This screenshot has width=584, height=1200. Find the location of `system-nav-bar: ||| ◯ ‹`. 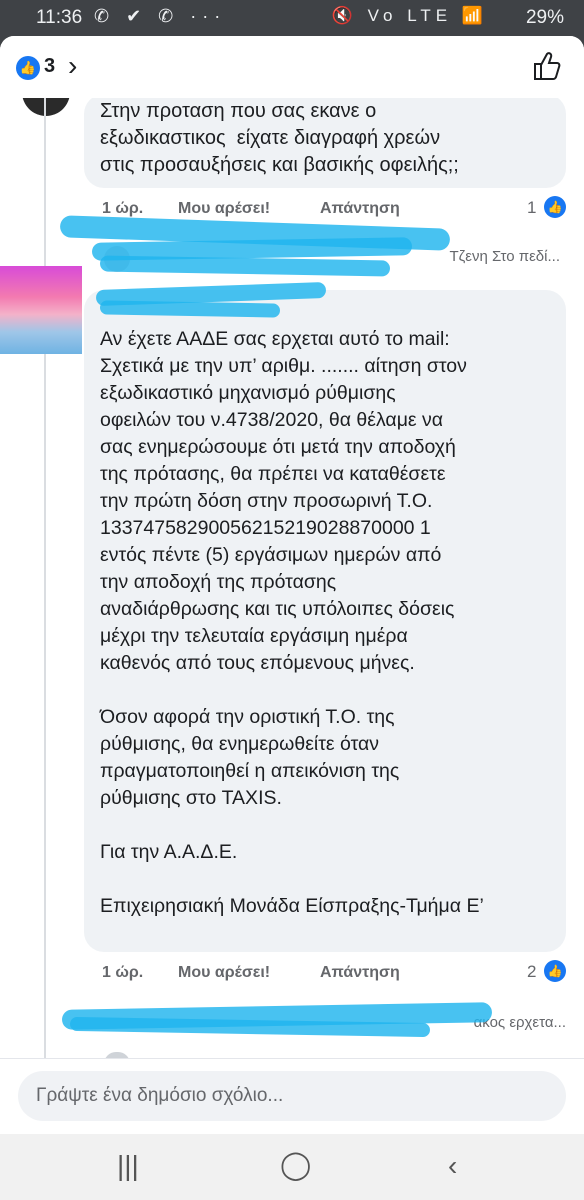

system-nav-bar: ||| ◯ ‹ is located at coordinates (292, 1167).